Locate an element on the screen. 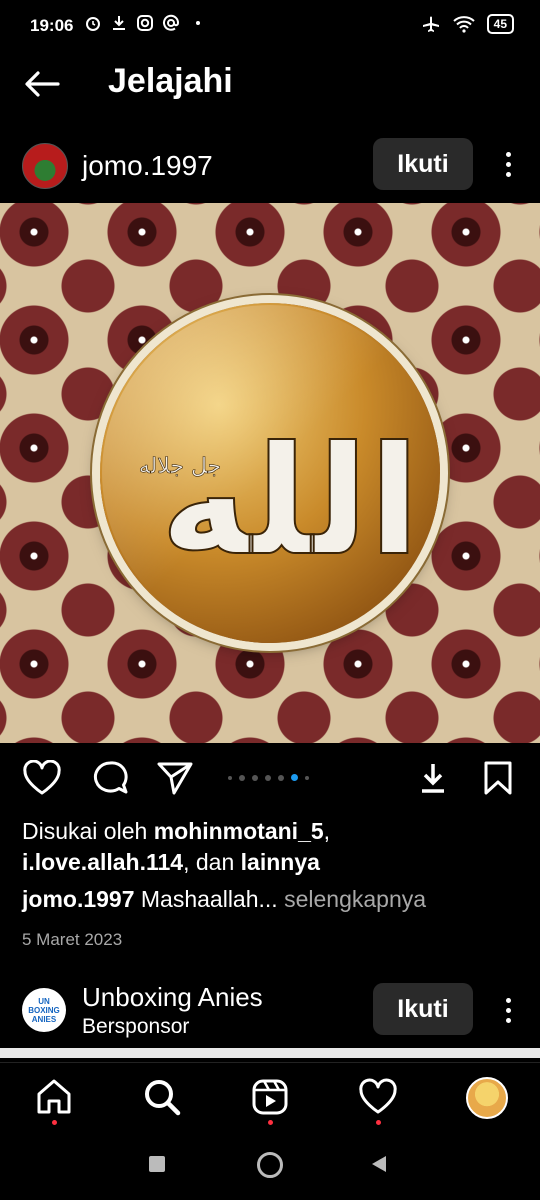  share-send-icon is located at coordinates (175, 778).